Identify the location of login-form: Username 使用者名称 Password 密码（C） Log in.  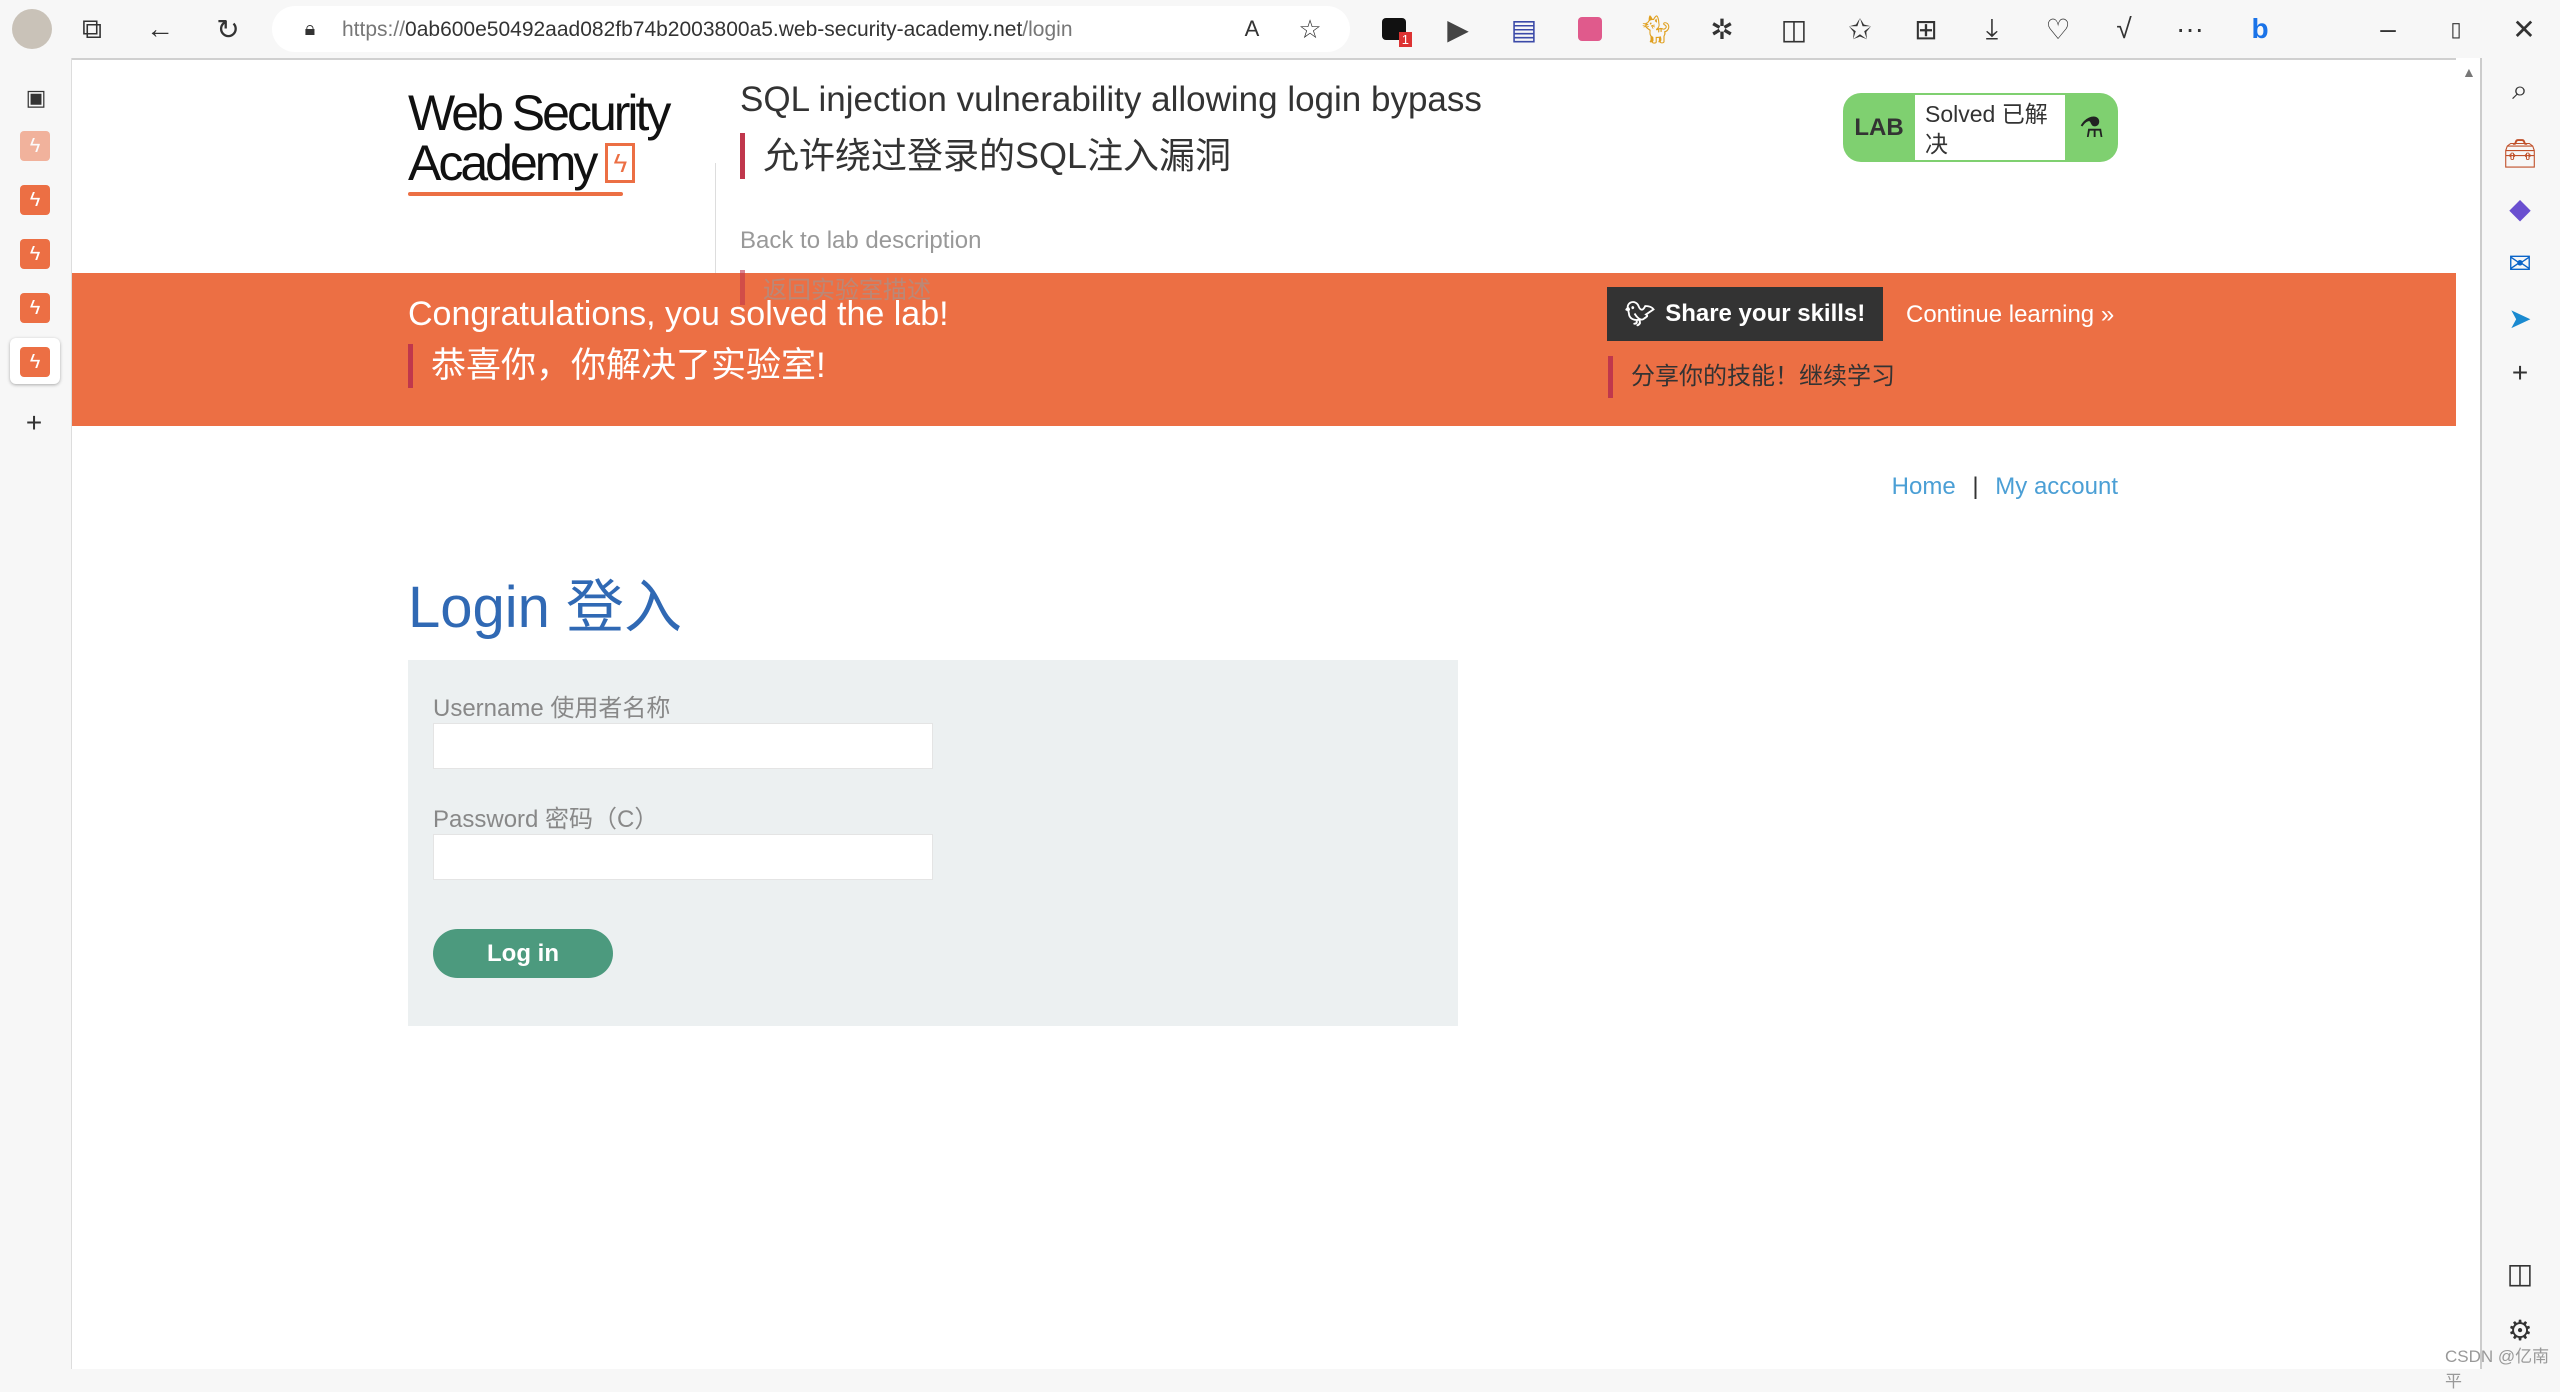
(933, 843).